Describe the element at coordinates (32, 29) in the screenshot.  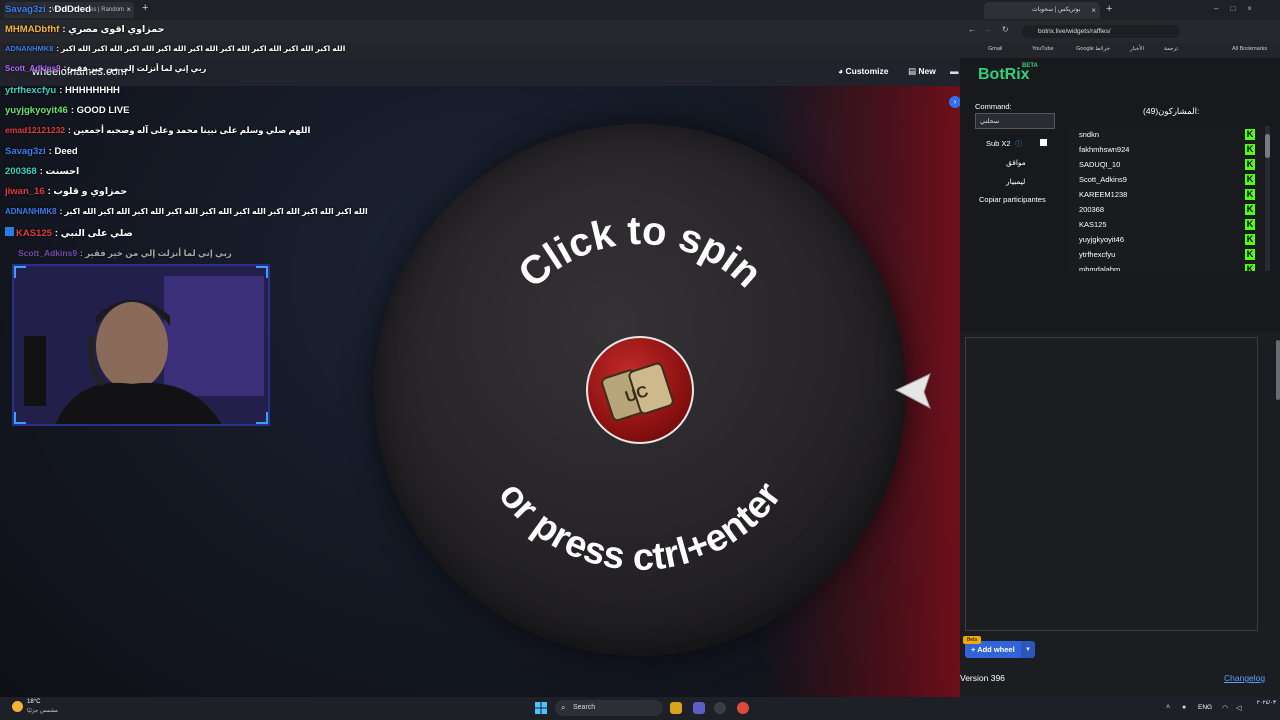
I see `chat-username: MHMADbfhf` at that location.